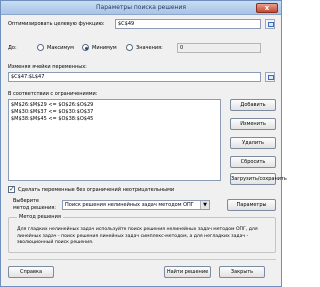 This screenshot has height=287, width=320. Describe the element at coordinates (149, 48) in the screenshot. I see `radio-value-label: Значения:` at that location.